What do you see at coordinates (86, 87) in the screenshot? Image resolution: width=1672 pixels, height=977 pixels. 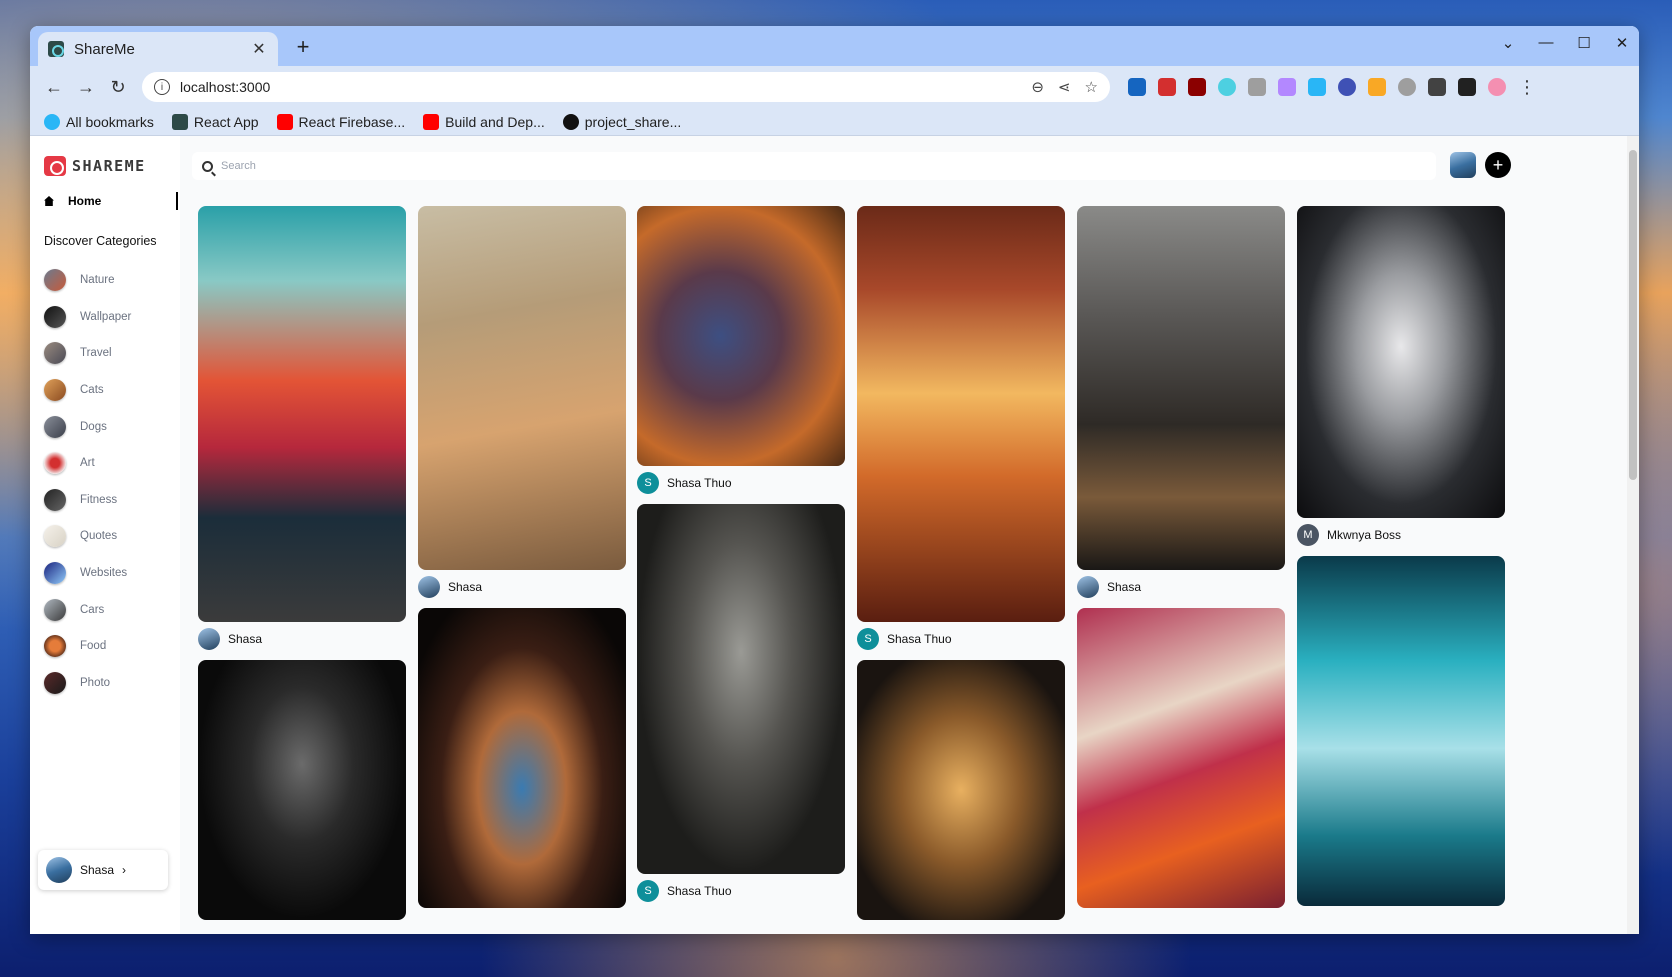 I see `forward-icon: →` at bounding box center [86, 87].